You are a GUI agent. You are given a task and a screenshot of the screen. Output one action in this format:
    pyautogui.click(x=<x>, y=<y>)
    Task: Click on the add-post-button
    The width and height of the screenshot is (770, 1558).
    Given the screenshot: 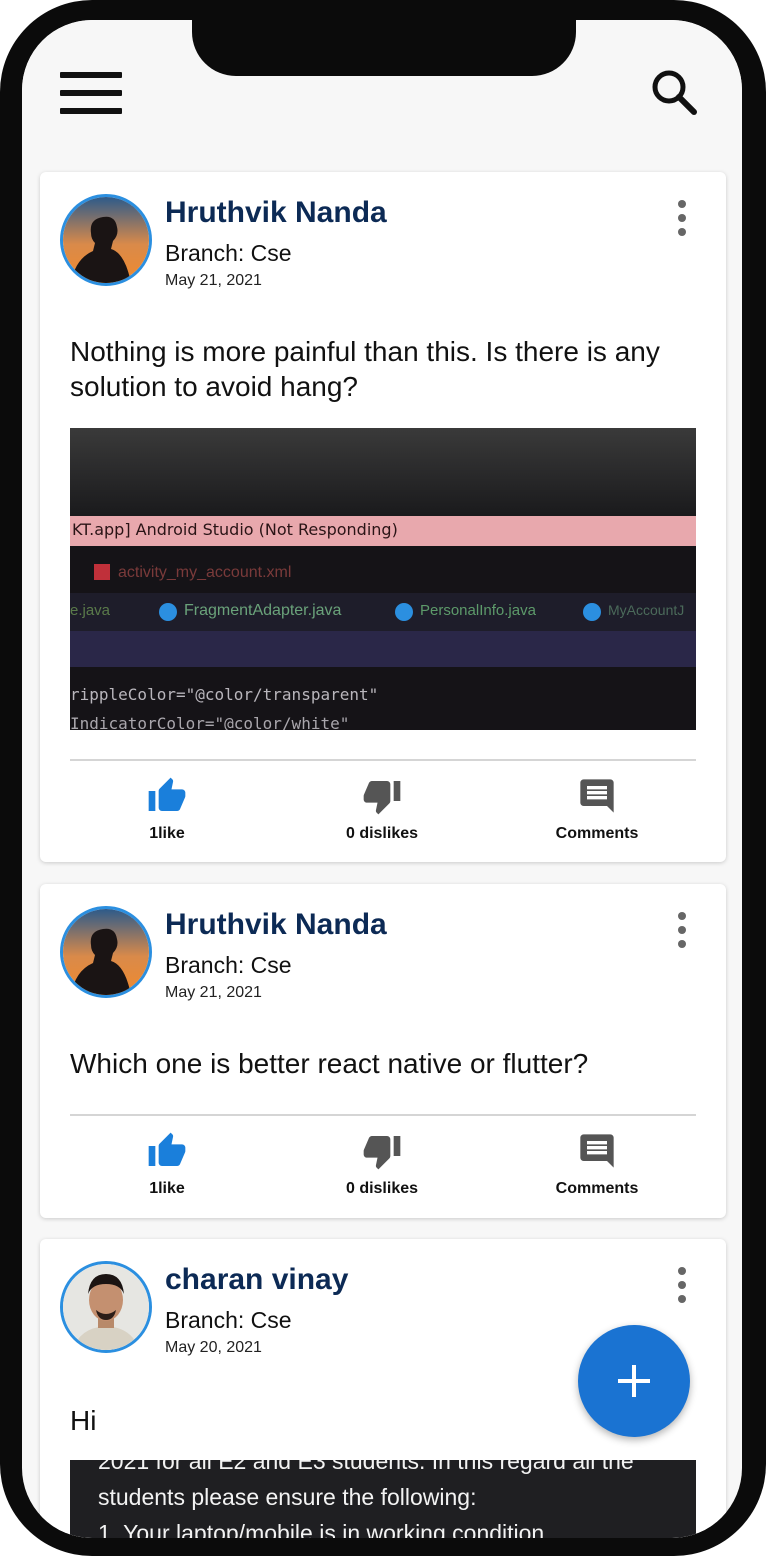 What is the action you would take?
    pyautogui.click(x=634, y=1381)
    